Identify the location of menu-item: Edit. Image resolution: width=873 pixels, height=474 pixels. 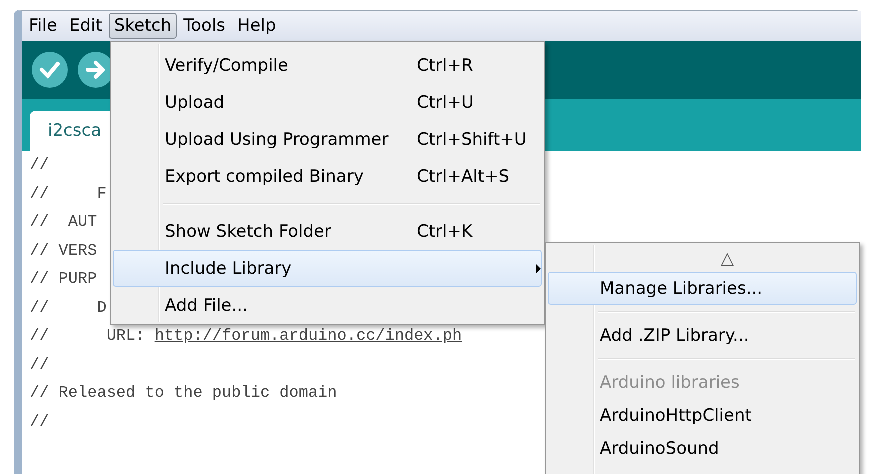
(86, 26).